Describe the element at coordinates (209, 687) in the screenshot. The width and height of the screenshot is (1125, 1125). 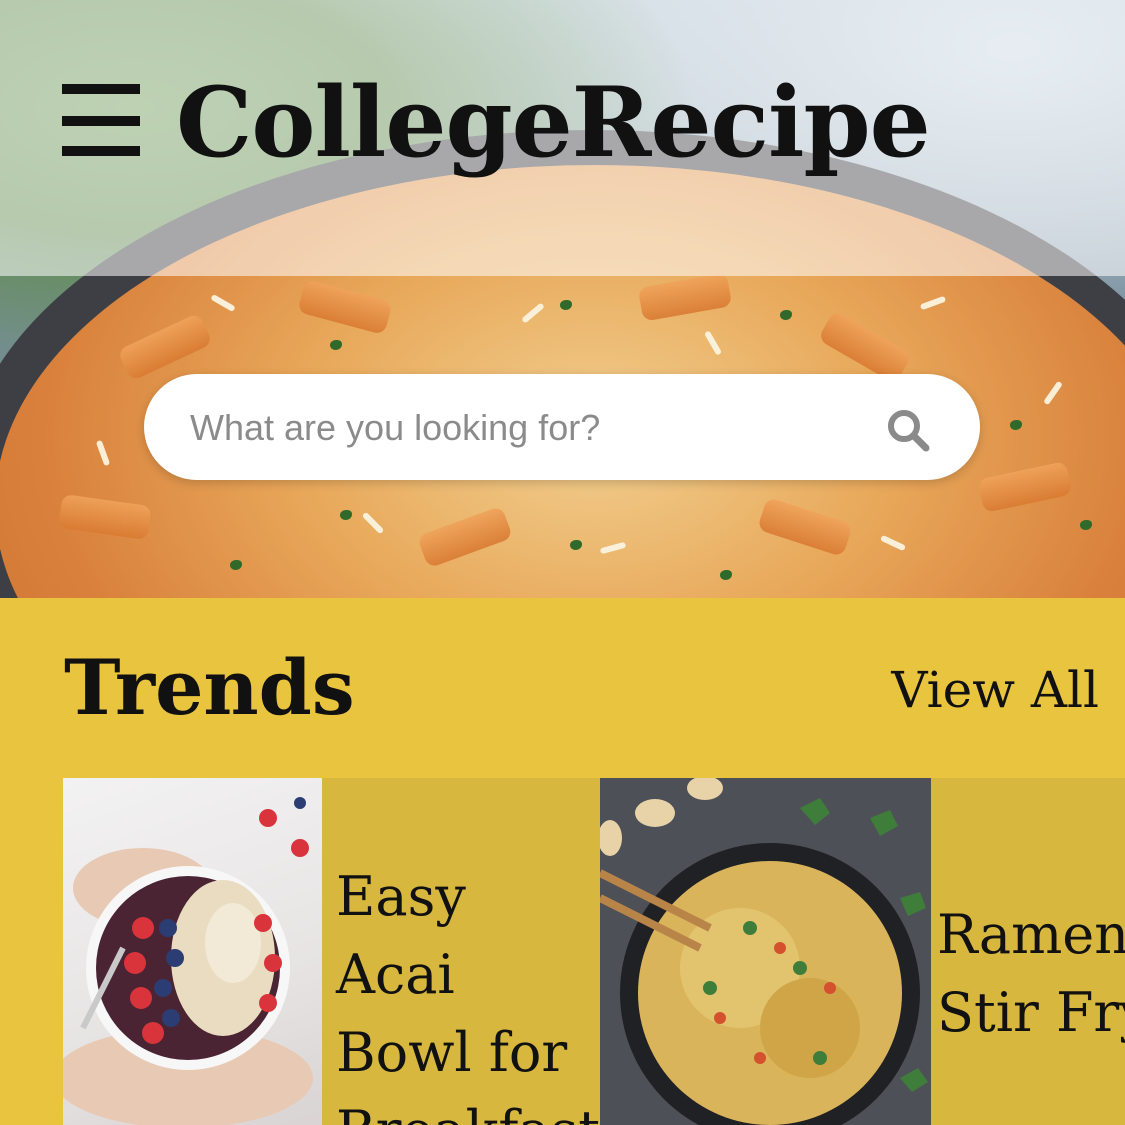
I see `trends-heading: Trends` at that location.